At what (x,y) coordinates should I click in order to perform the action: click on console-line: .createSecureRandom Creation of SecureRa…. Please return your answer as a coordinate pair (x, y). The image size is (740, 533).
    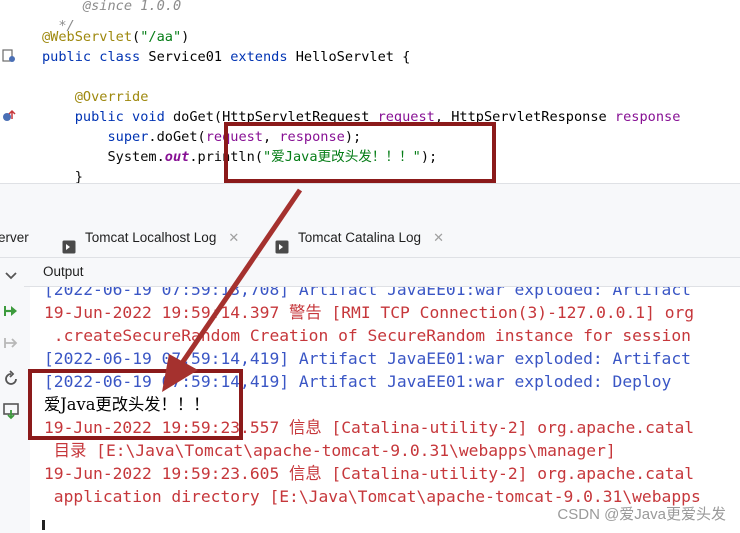
    Looking at the image, I should click on (367, 335).